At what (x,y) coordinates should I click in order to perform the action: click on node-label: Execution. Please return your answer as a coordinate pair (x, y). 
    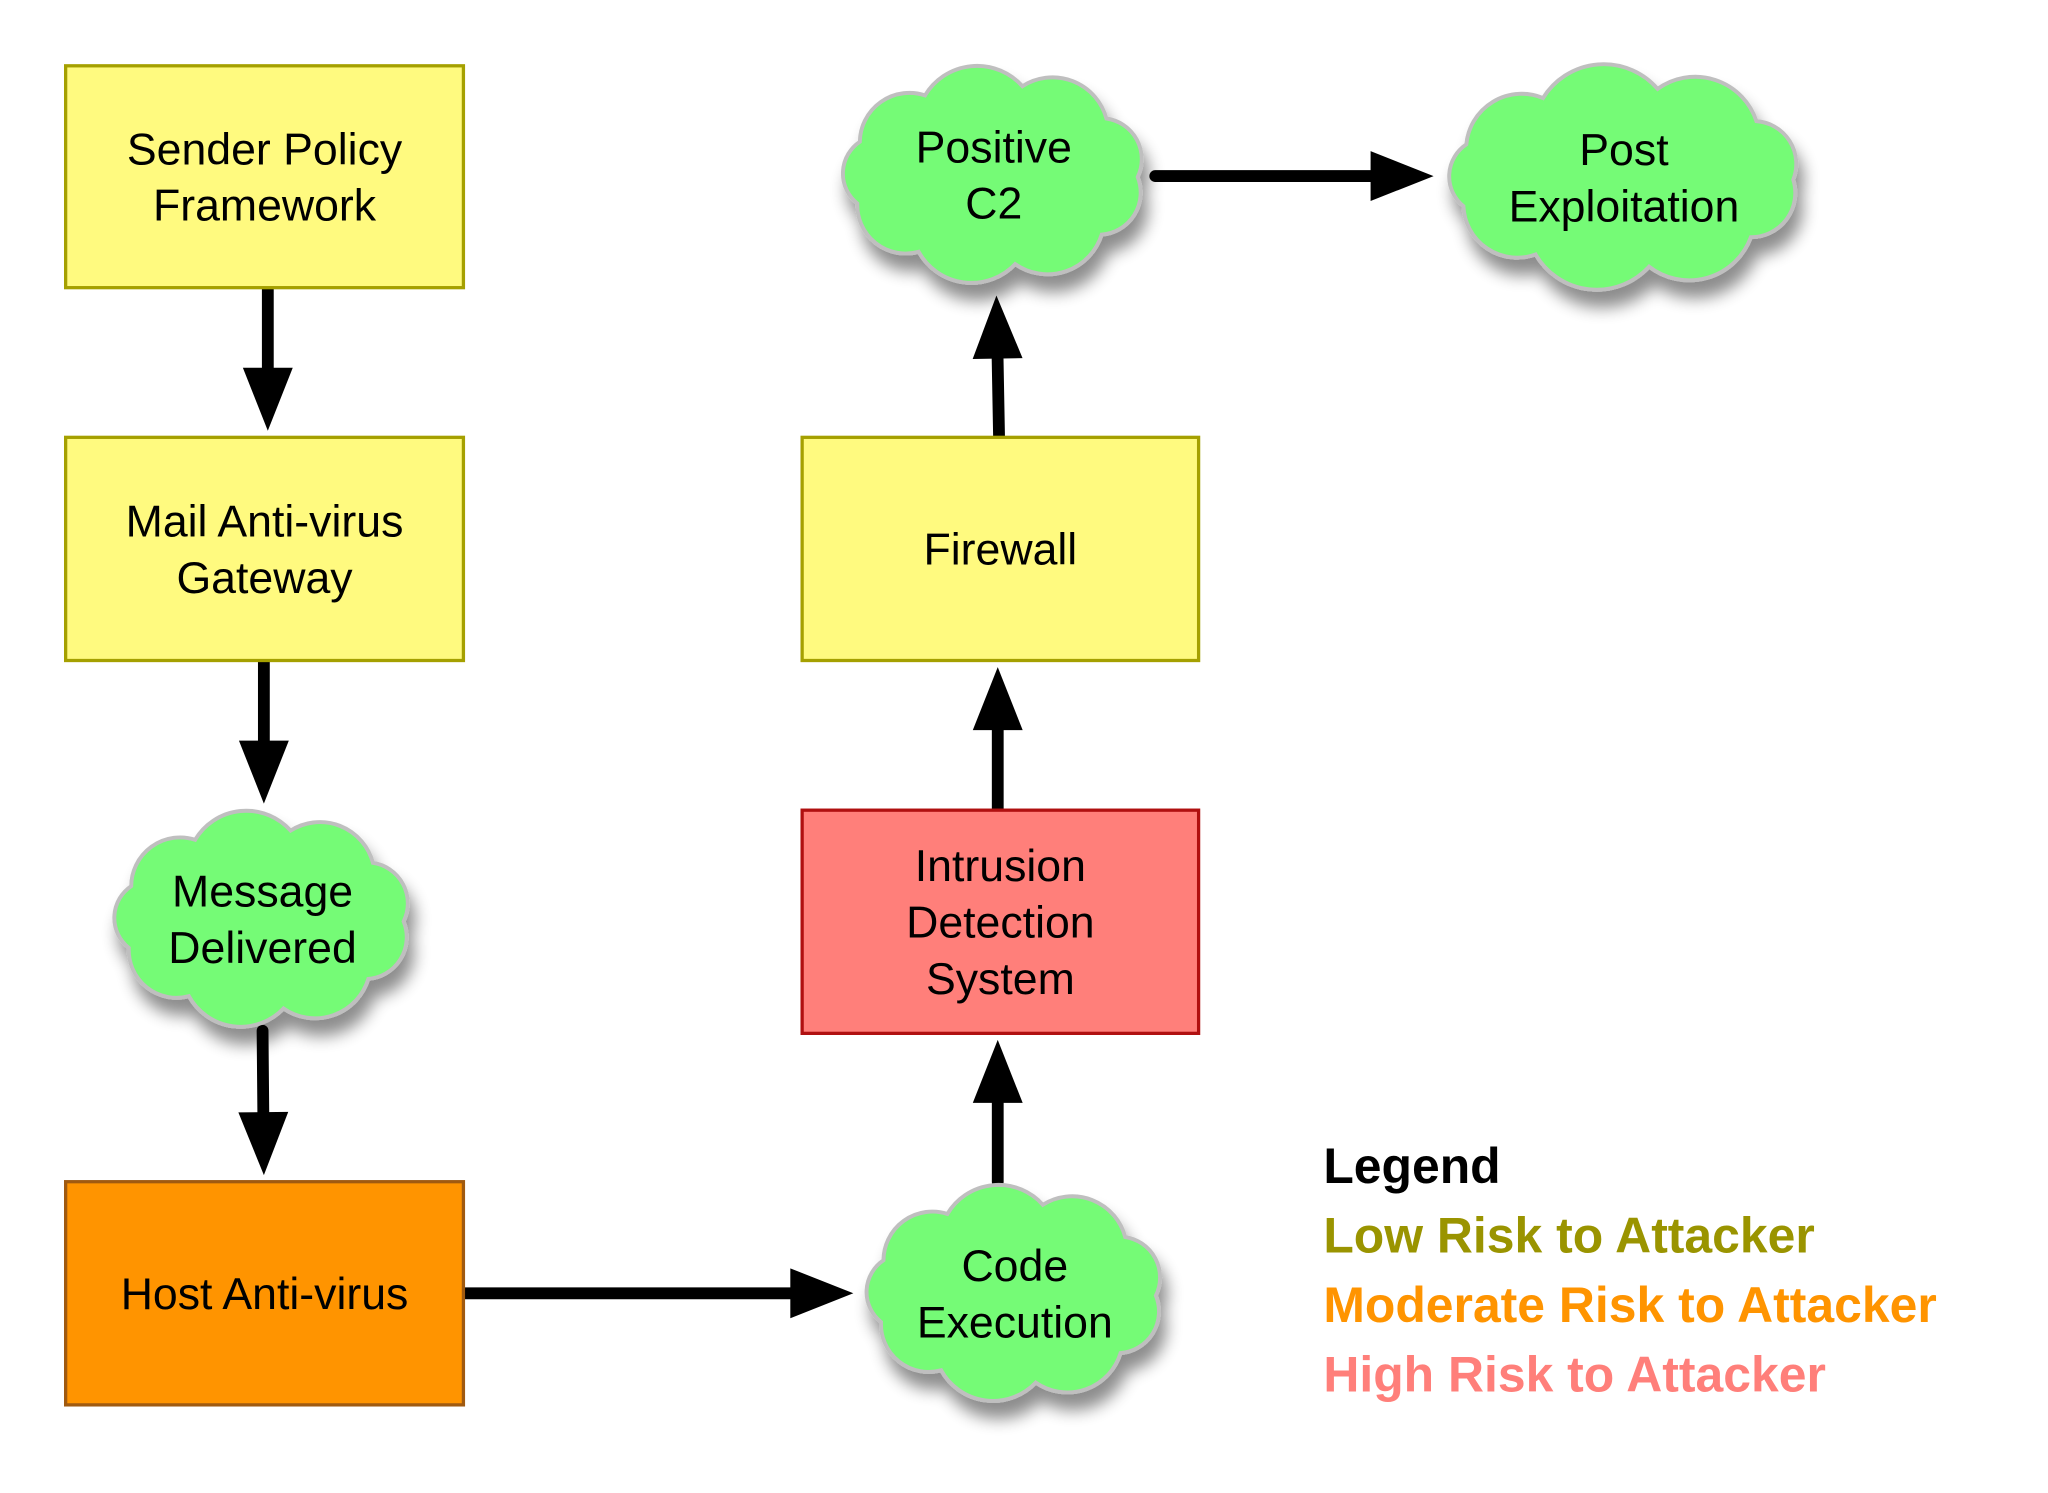
    Looking at the image, I should click on (1015, 1322).